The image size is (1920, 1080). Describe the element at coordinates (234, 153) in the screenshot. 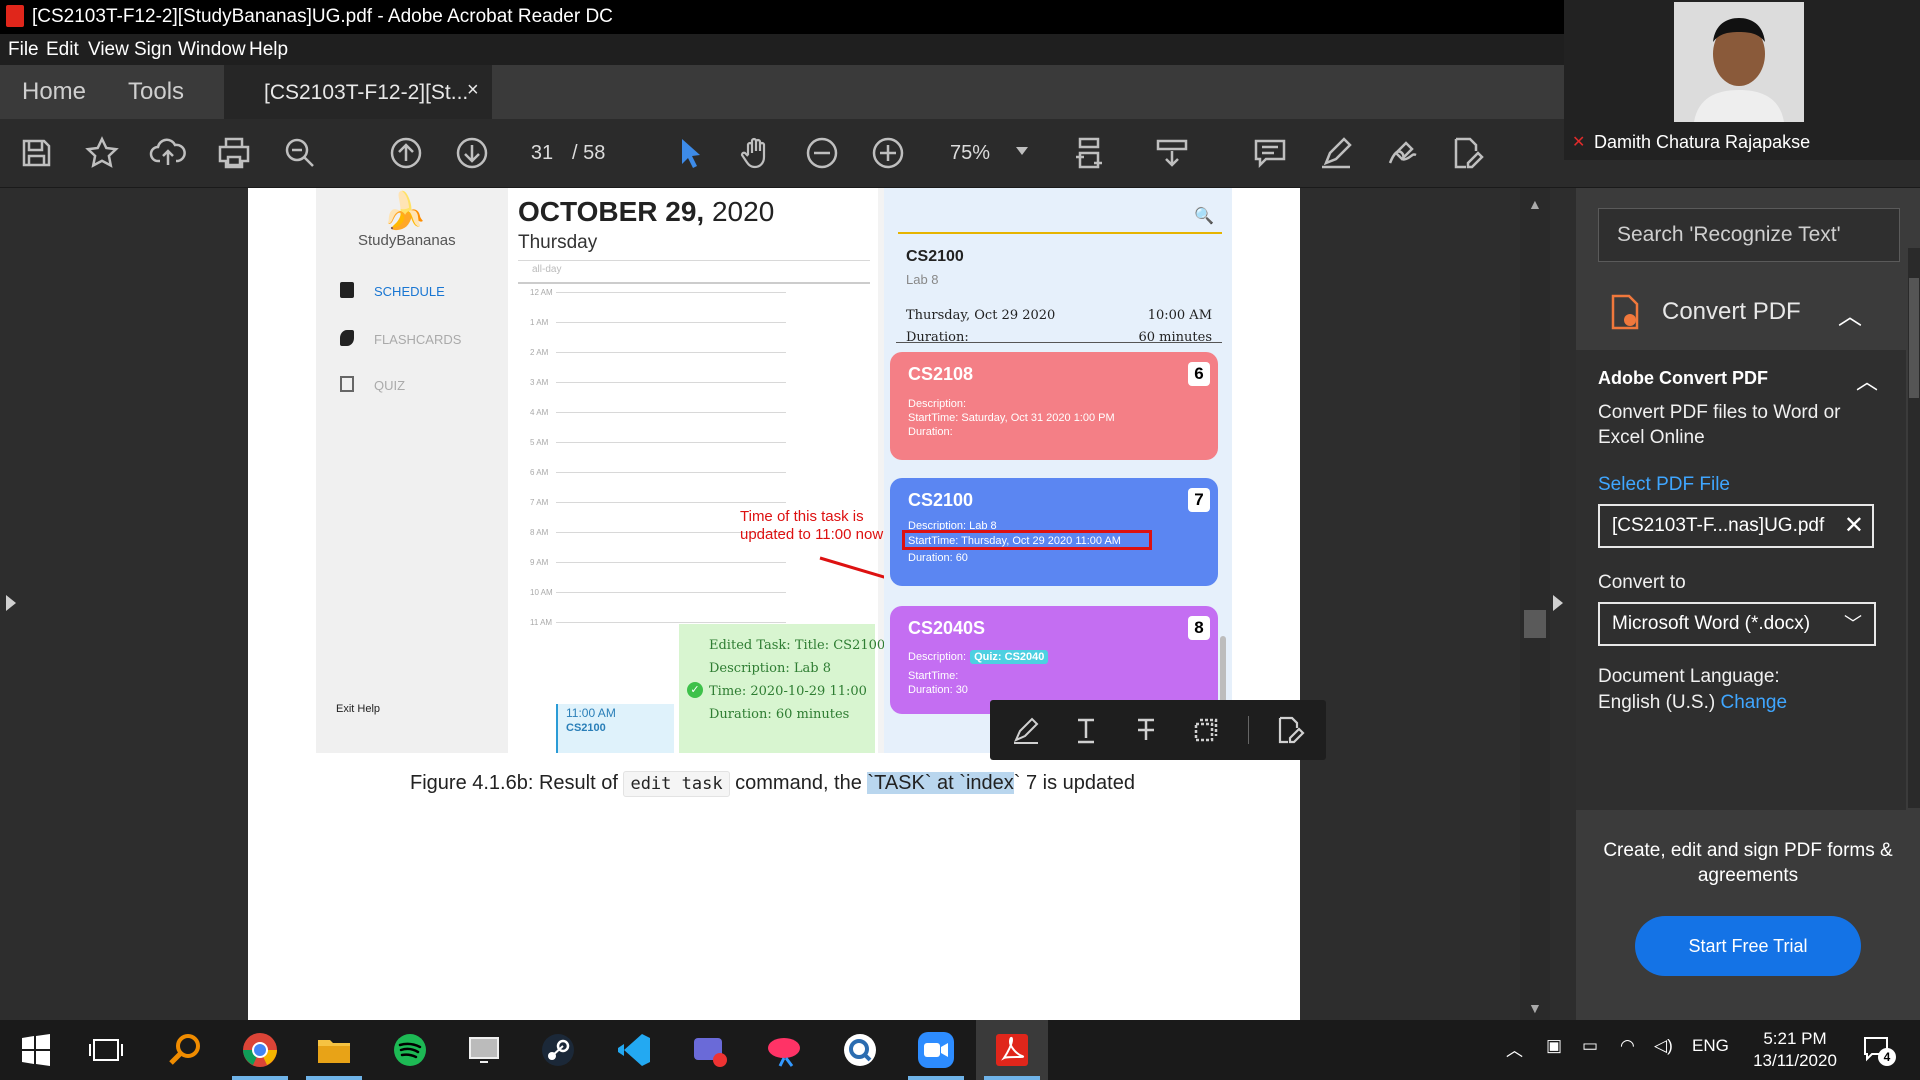

I see `print-icon` at that location.